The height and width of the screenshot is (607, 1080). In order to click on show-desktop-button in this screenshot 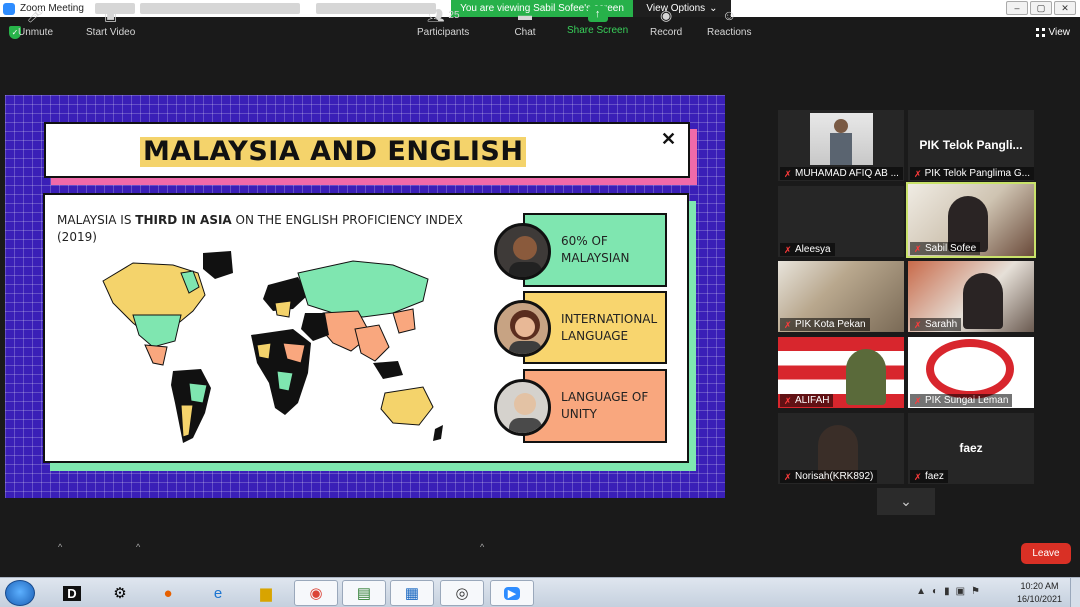, I will do `click(1075, 592)`.